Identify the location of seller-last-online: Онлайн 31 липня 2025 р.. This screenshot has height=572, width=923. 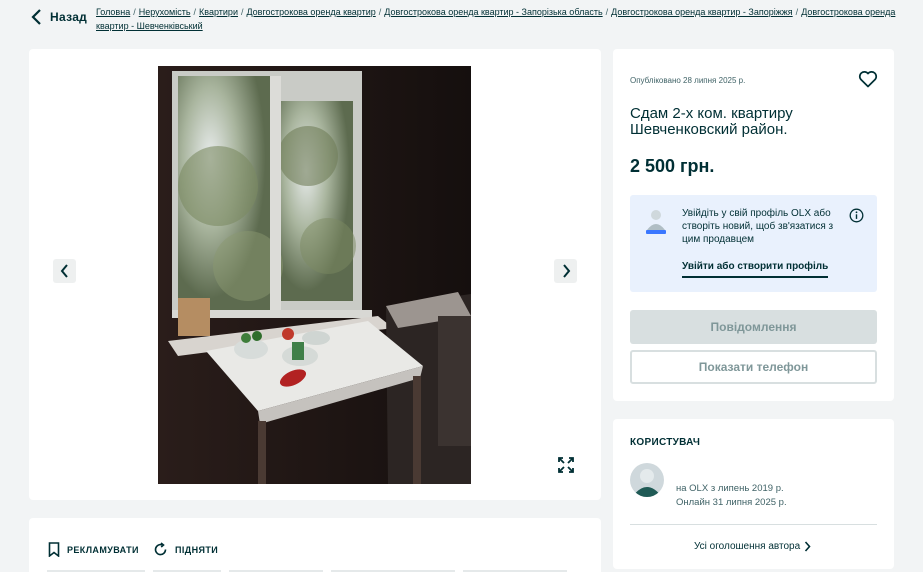
(731, 502).